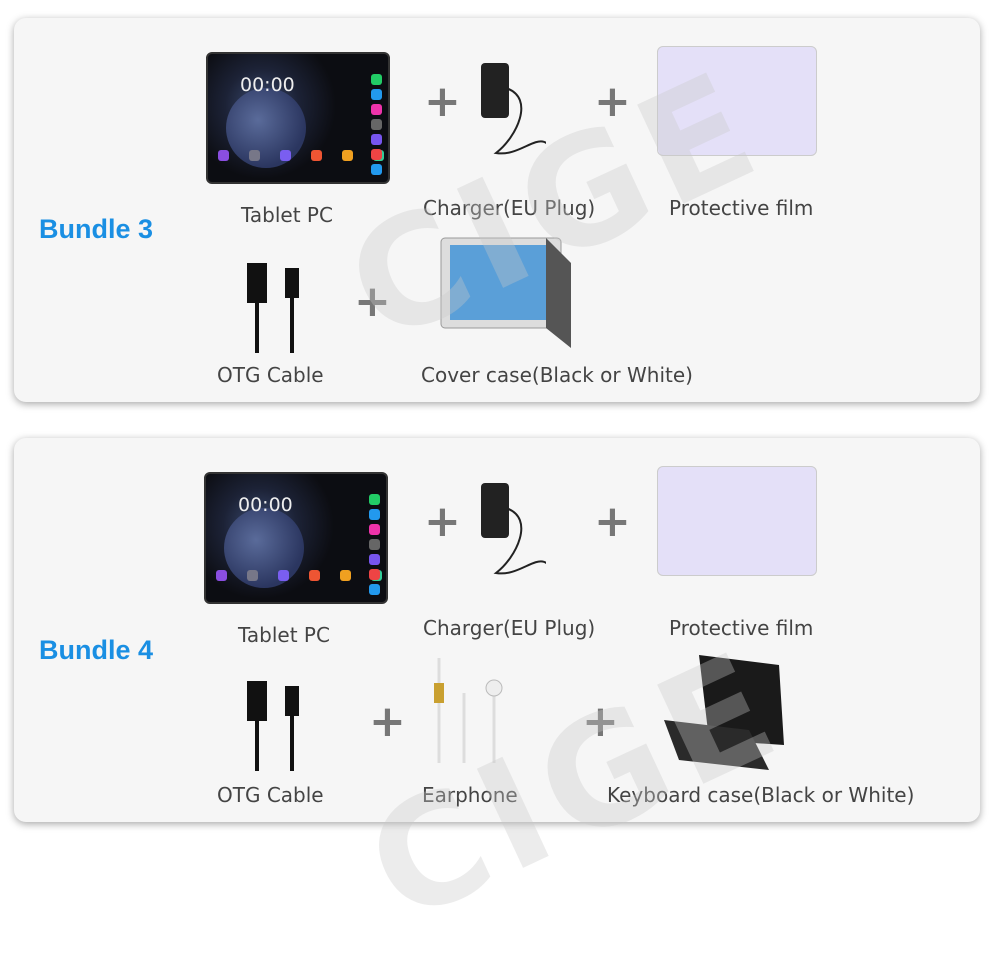 Image resolution: width=1000 pixels, height=957 pixels. Describe the element at coordinates (505, 292) in the screenshot. I see `cover-case-image` at that location.